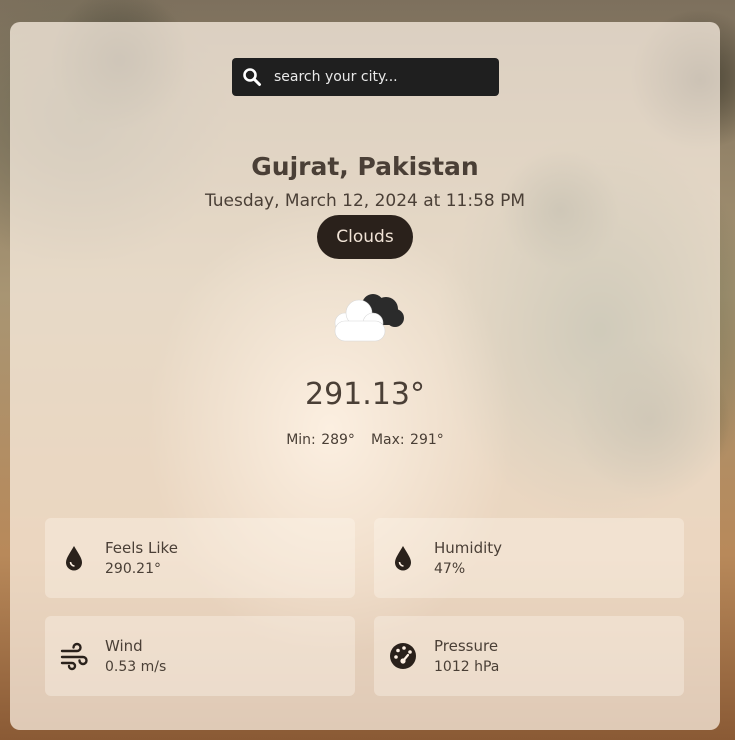 The height and width of the screenshot is (740, 735). What do you see at coordinates (124, 646) in the screenshot?
I see `detail-label: Wind` at bounding box center [124, 646].